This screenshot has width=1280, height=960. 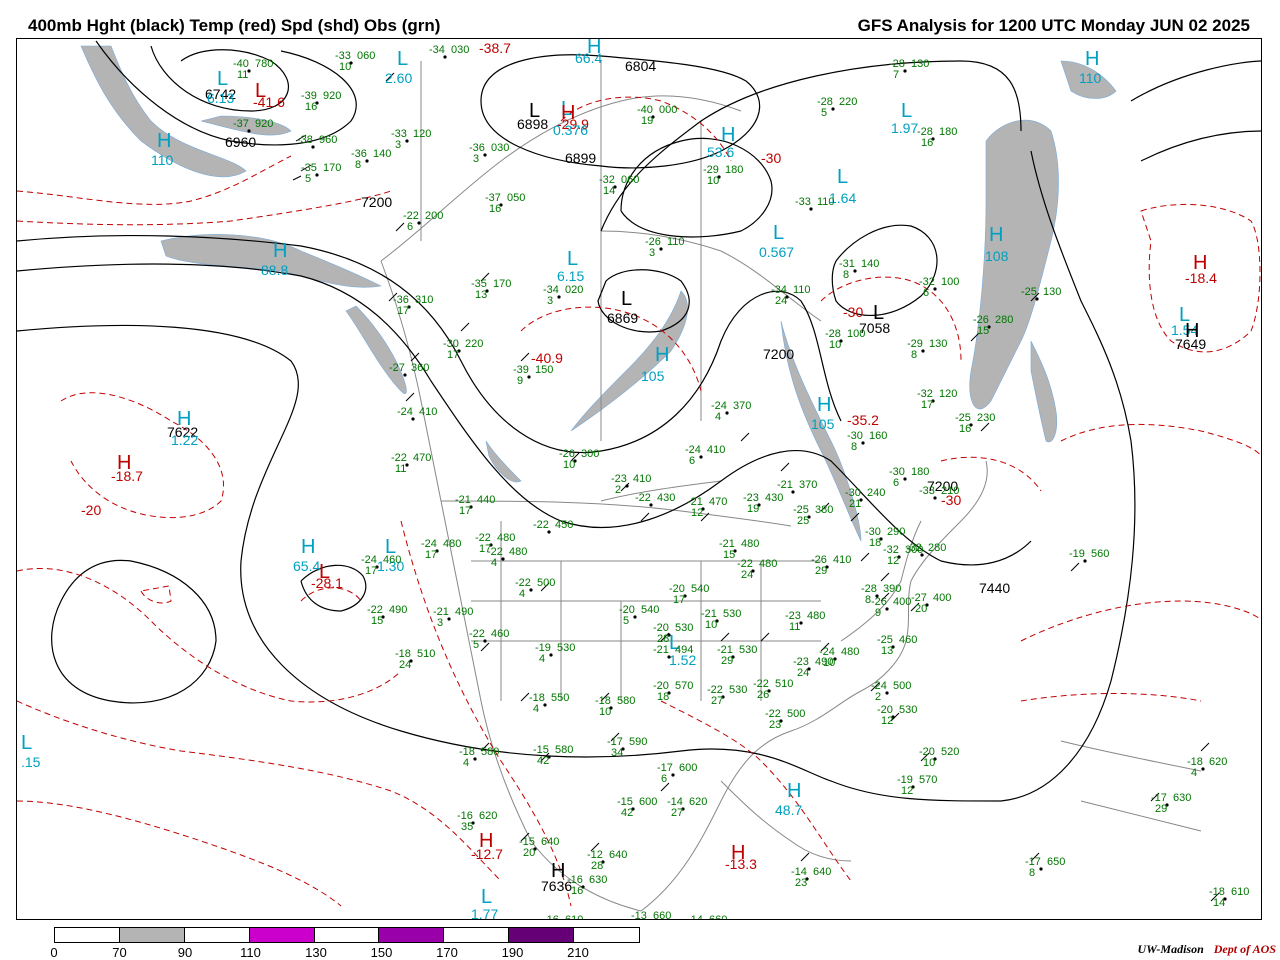 What do you see at coordinates (837, 107) in the screenshot?
I see `station-ob: -28 2205` at bounding box center [837, 107].